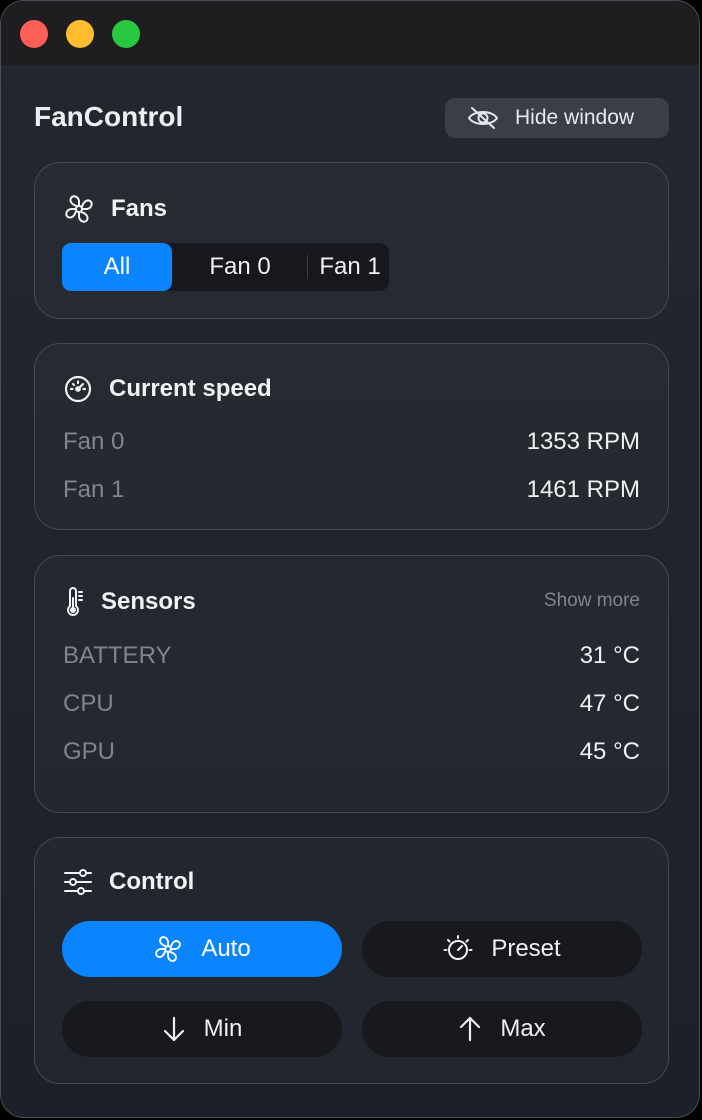 The image size is (702, 1120). What do you see at coordinates (583, 441) in the screenshot?
I see `speed-row-value: 1353 RPM` at bounding box center [583, 441].